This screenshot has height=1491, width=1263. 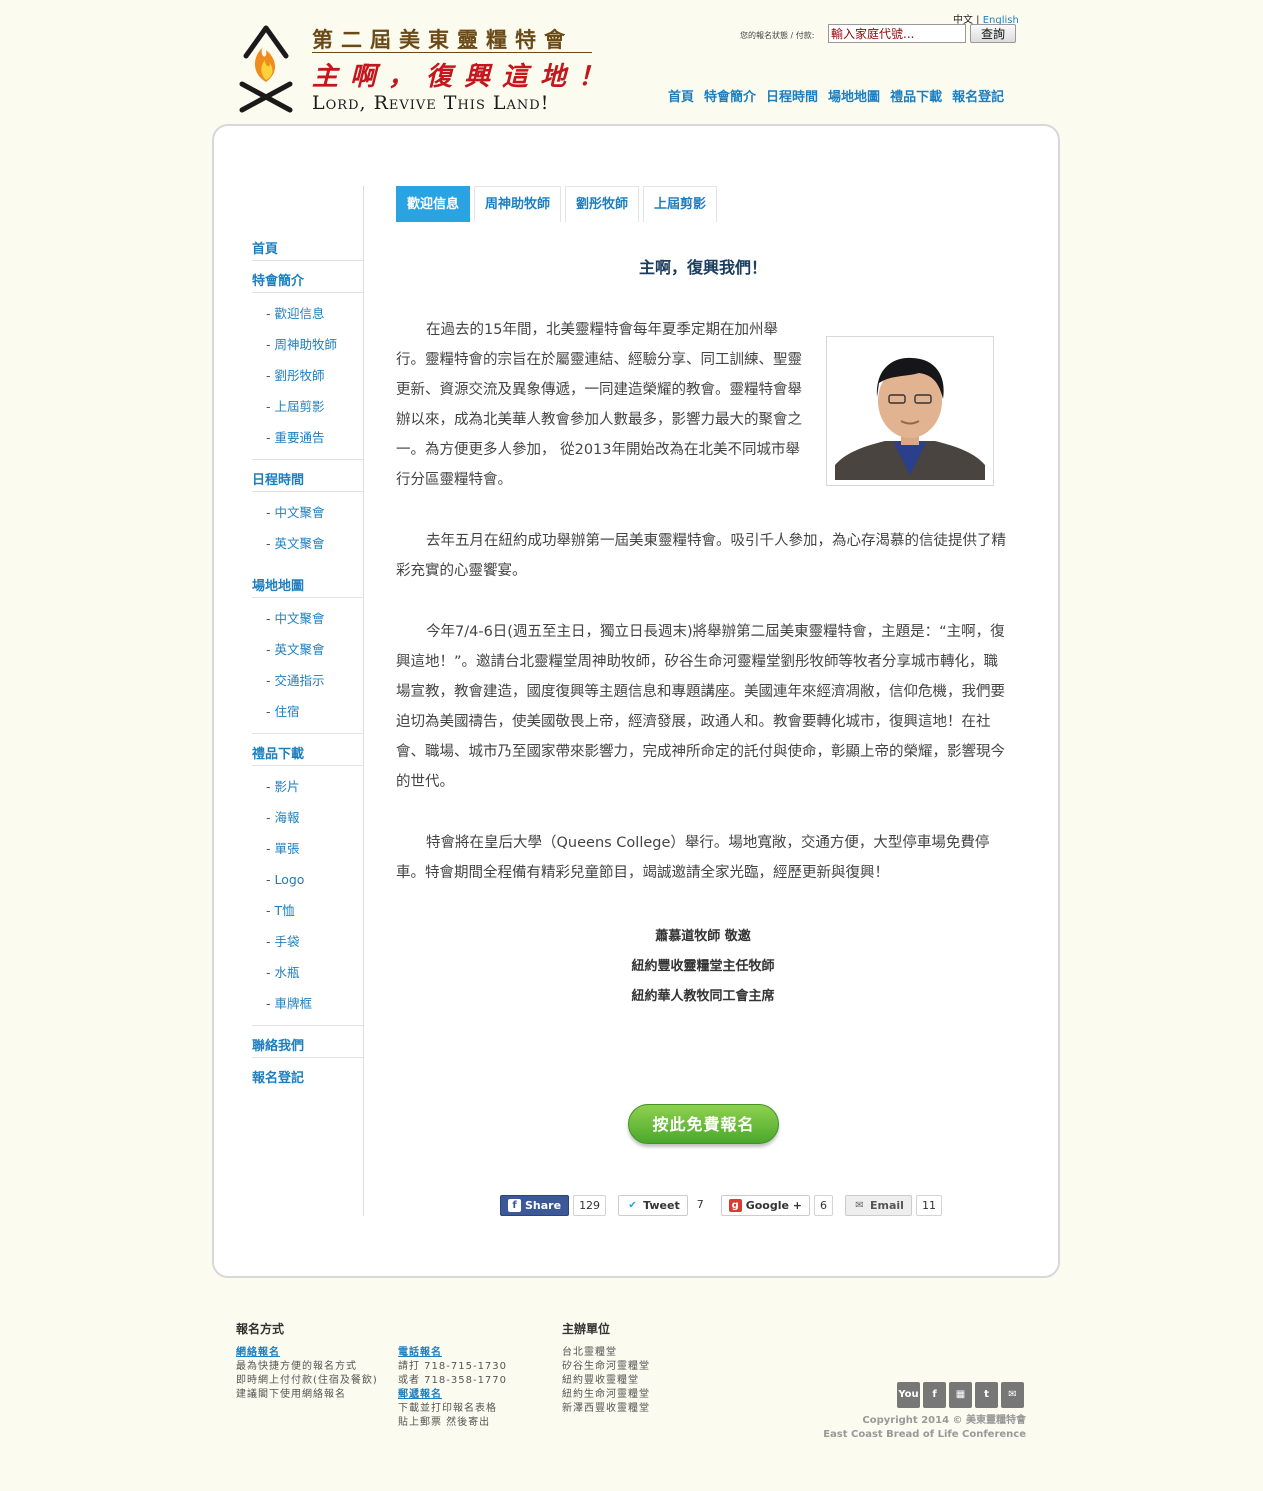 I want to click on email-share-count: 11, so click(x=928, y=1205).